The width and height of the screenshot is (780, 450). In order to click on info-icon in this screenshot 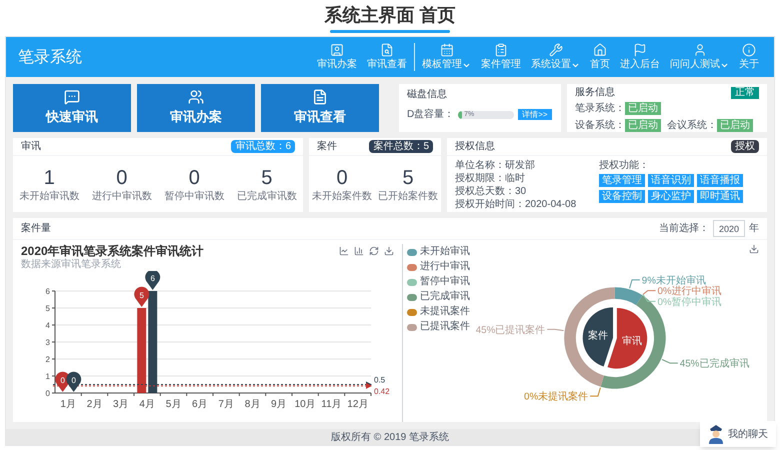, I will do `click(749, 50)`.